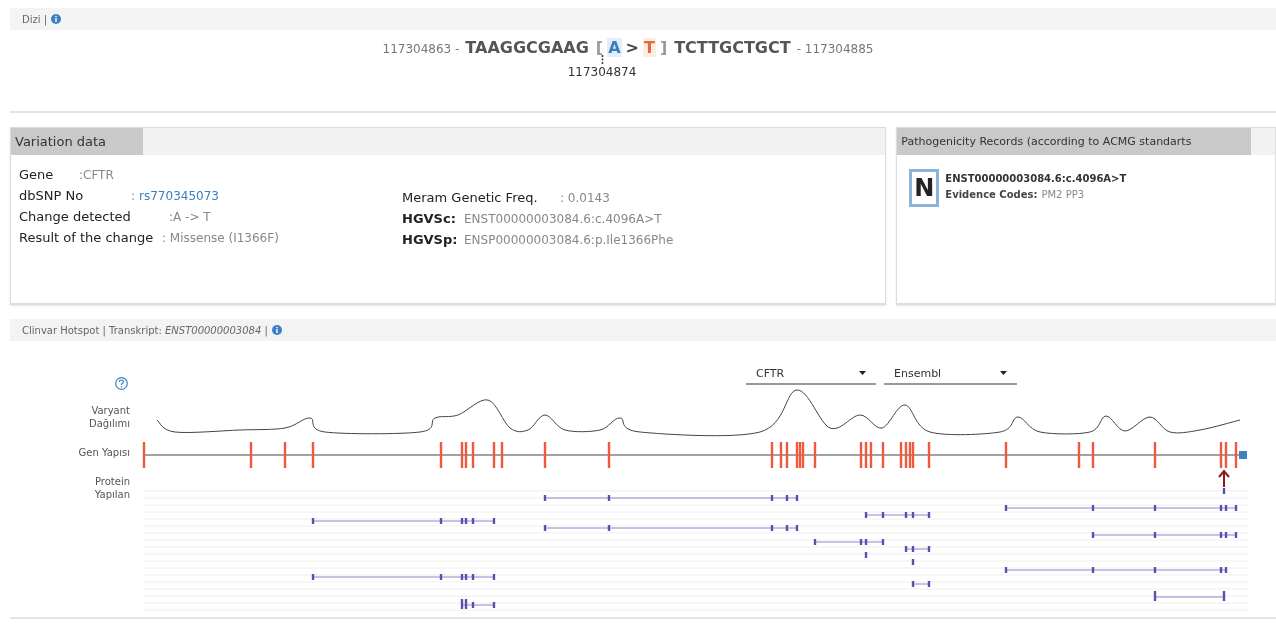 This screenshot has width=1276, height=633. What do you see at coordinates (430, 239) in the screenshot?
I see `field-label: HGVSp:` at bounding box center [430, 239].